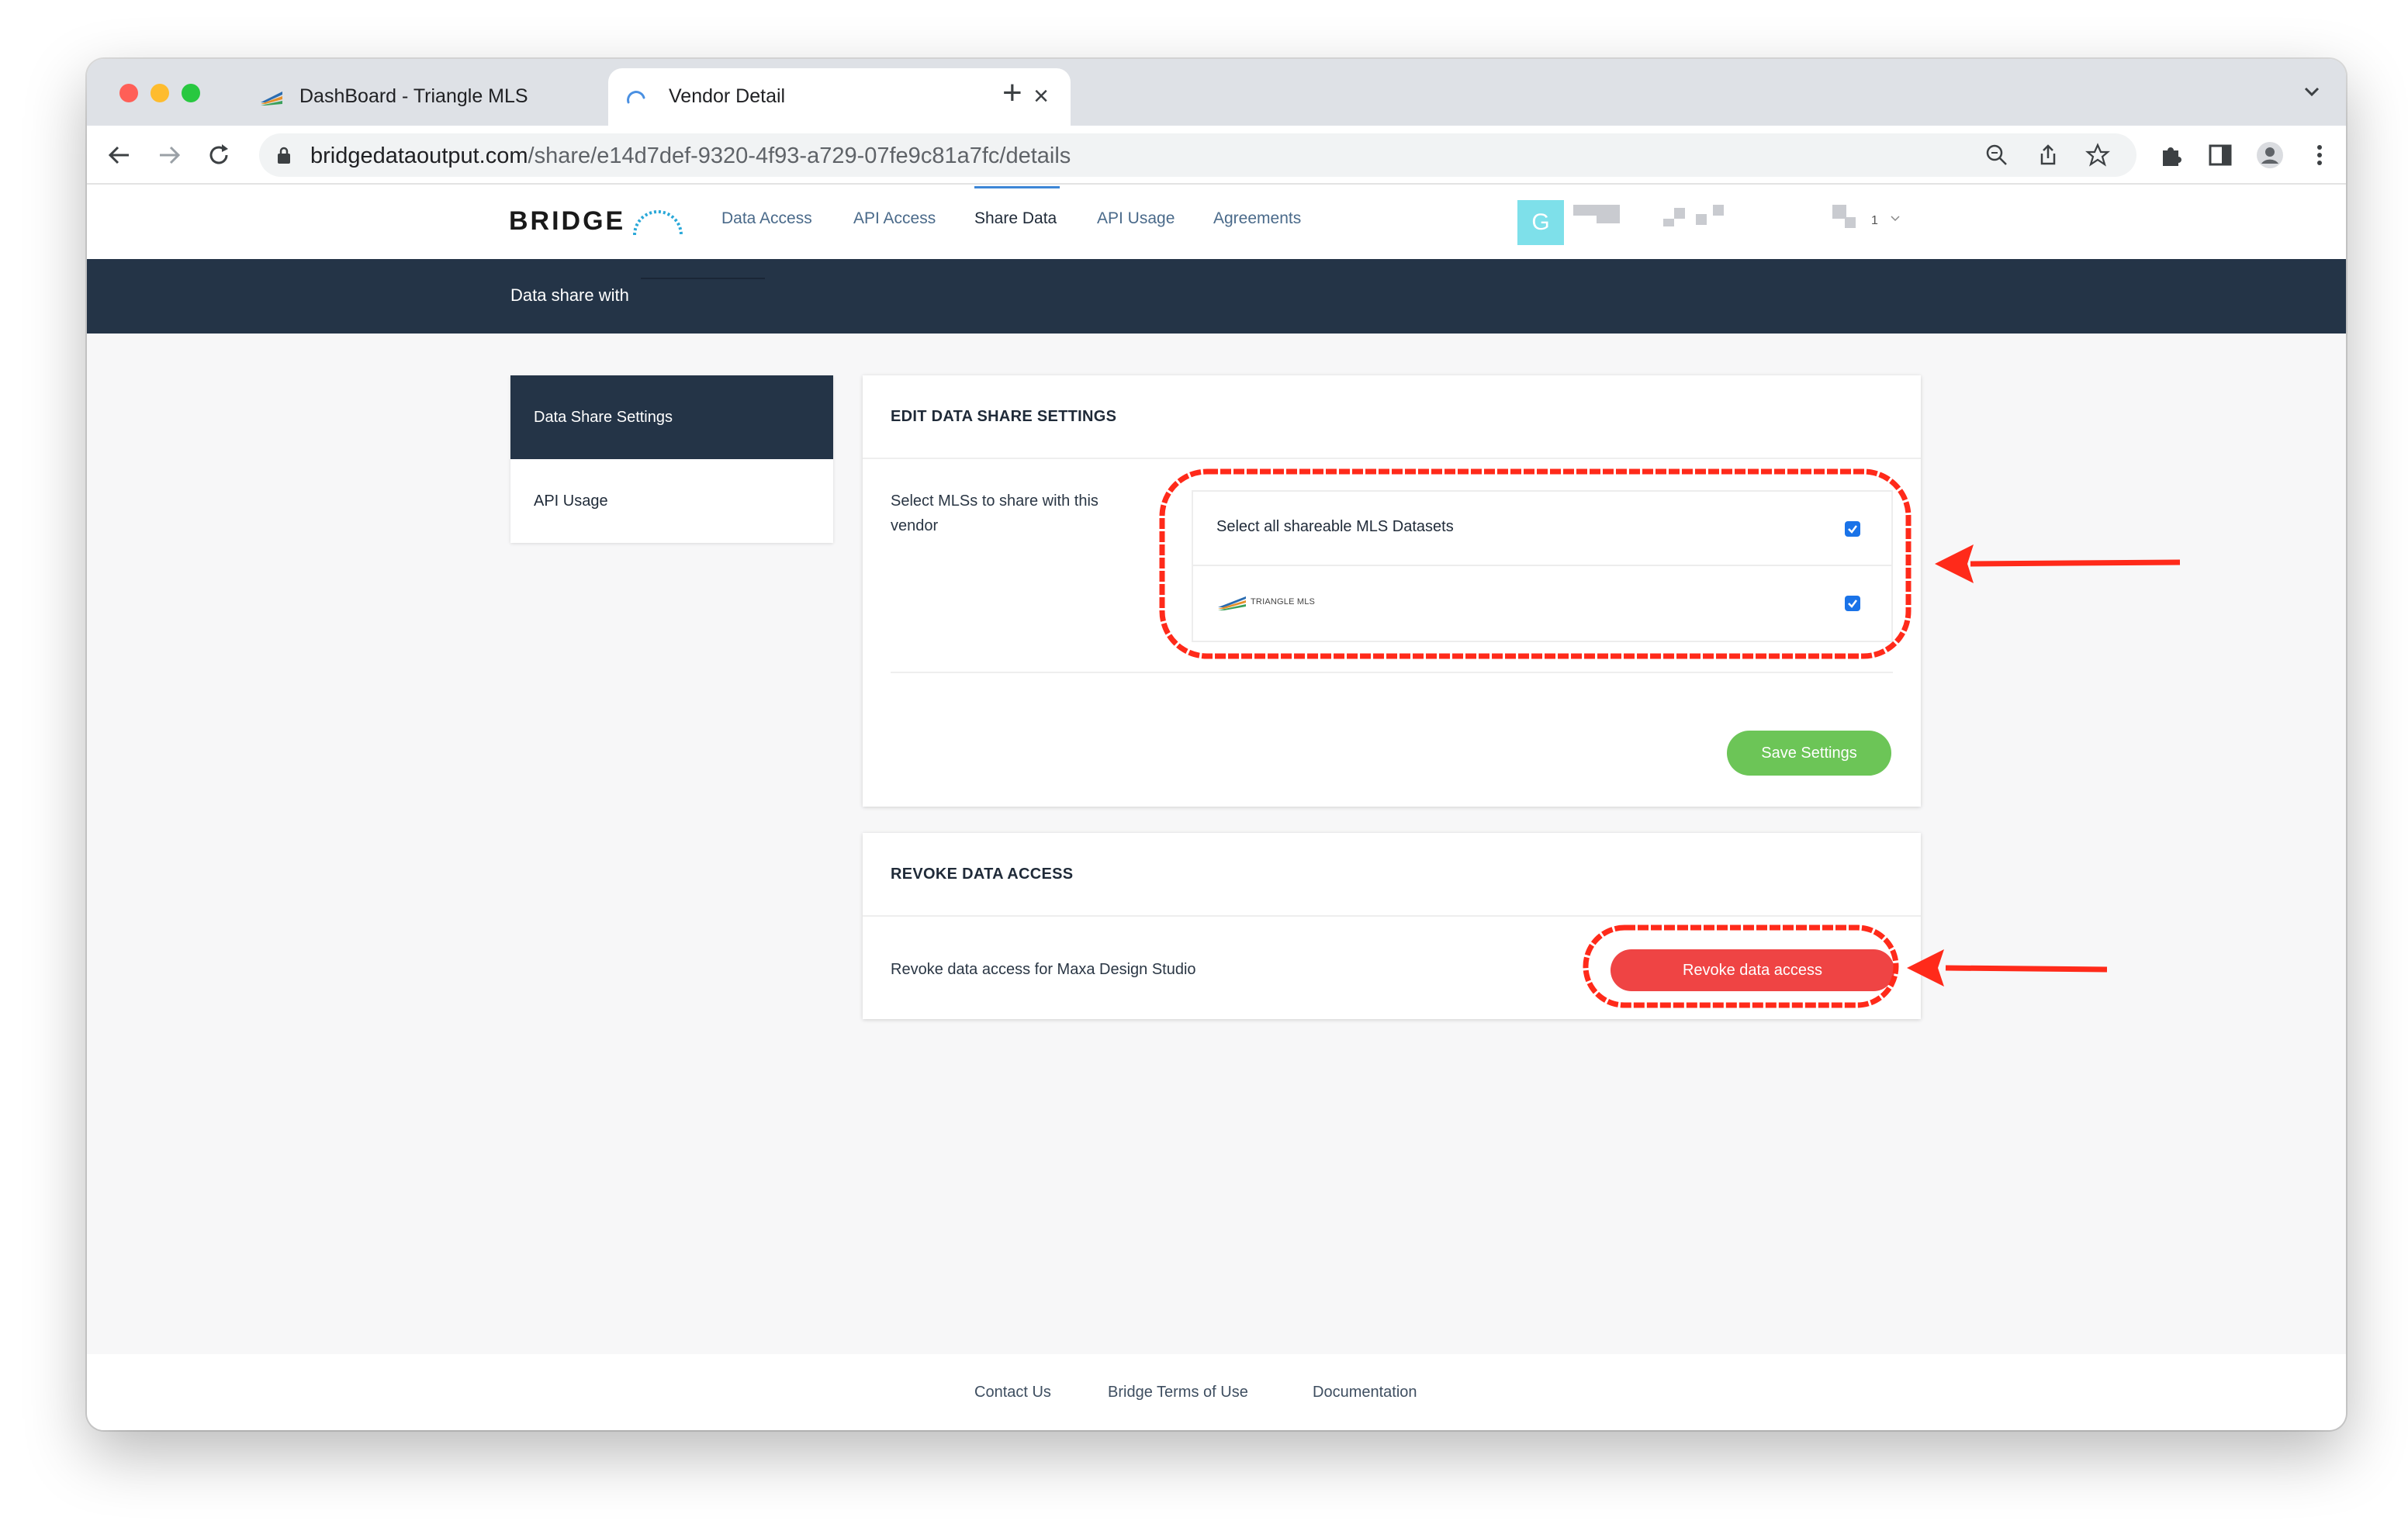 The image size is (2408, 1531). I want to click on maximize-window-button, so click(191, 93).